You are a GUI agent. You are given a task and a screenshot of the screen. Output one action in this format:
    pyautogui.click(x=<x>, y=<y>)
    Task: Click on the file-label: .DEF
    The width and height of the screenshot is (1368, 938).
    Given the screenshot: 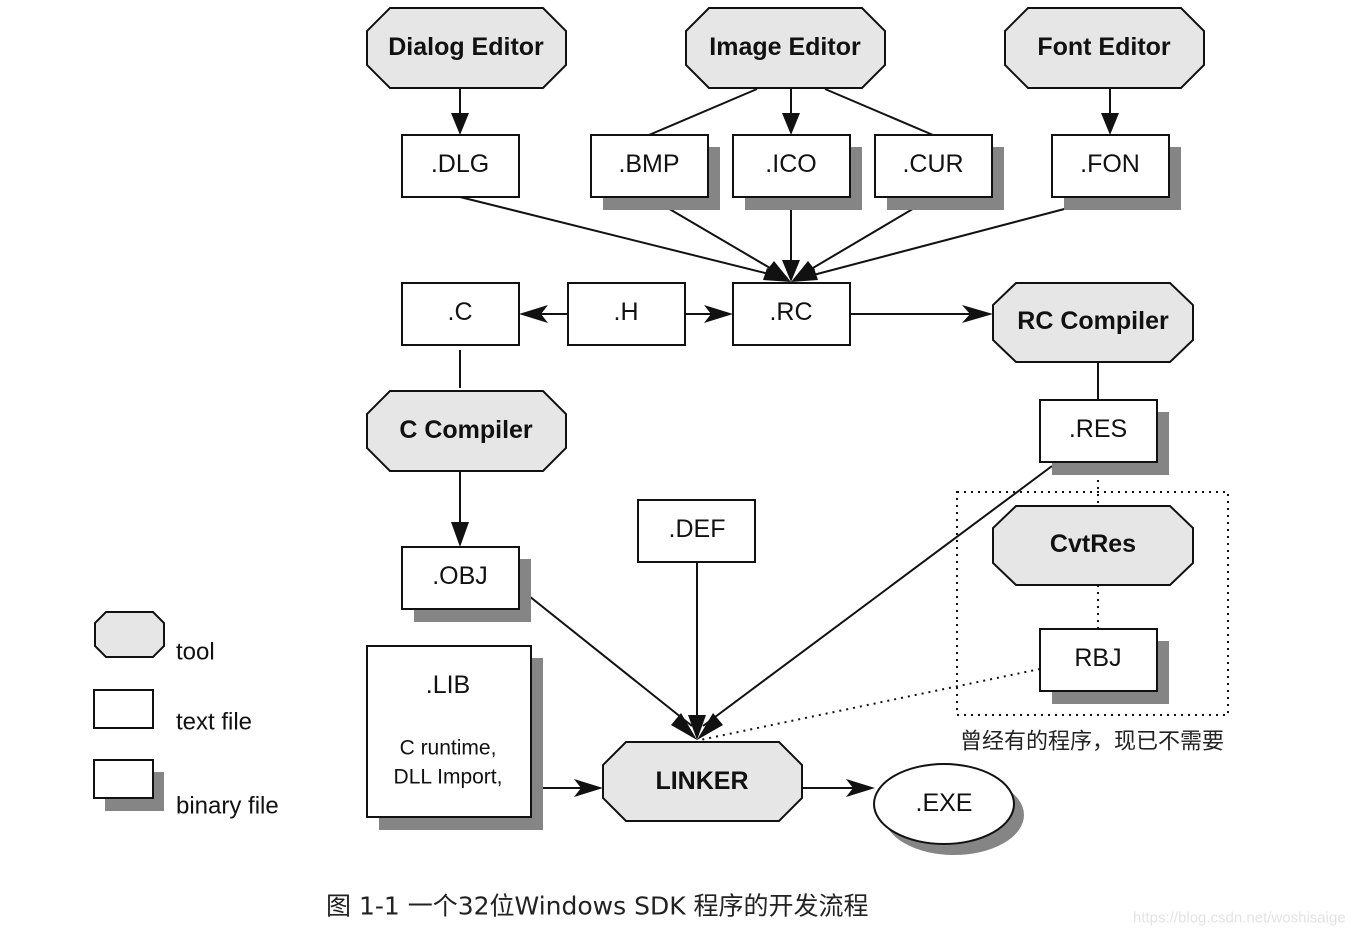 What is the action you would take?
    pyautogui.click(x=697, y=529)
    